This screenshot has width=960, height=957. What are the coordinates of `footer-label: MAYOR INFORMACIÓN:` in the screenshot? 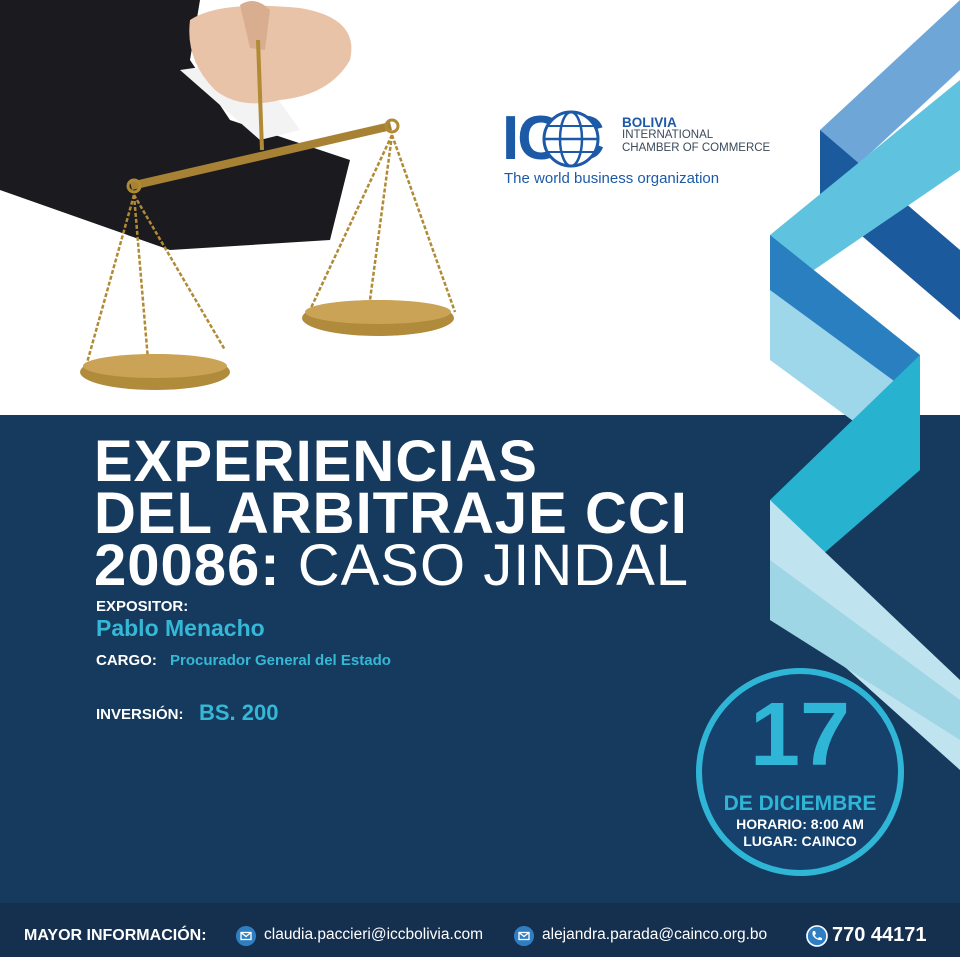 It's located at (115, 935).